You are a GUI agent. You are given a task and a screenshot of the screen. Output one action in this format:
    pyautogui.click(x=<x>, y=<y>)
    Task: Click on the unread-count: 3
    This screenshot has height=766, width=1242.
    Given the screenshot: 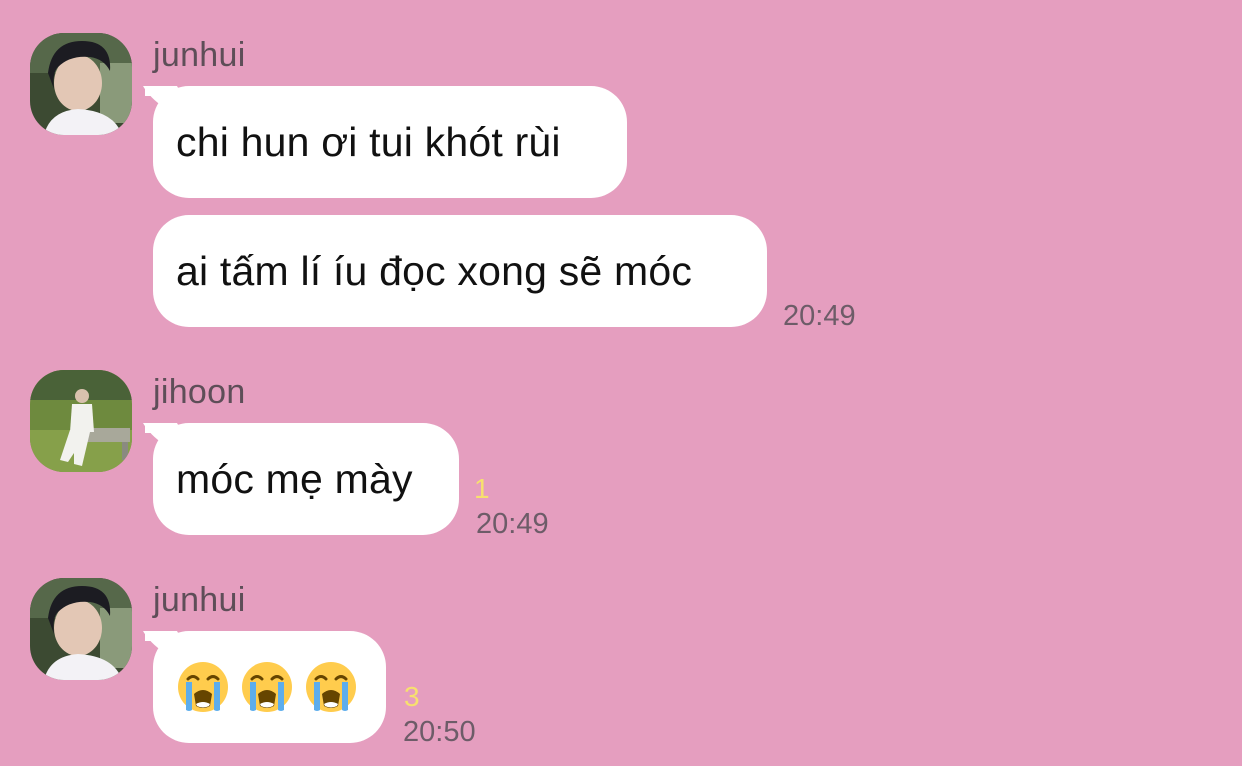 What is the action you would take?
    pyautogui.click(x=412, y=696)
    